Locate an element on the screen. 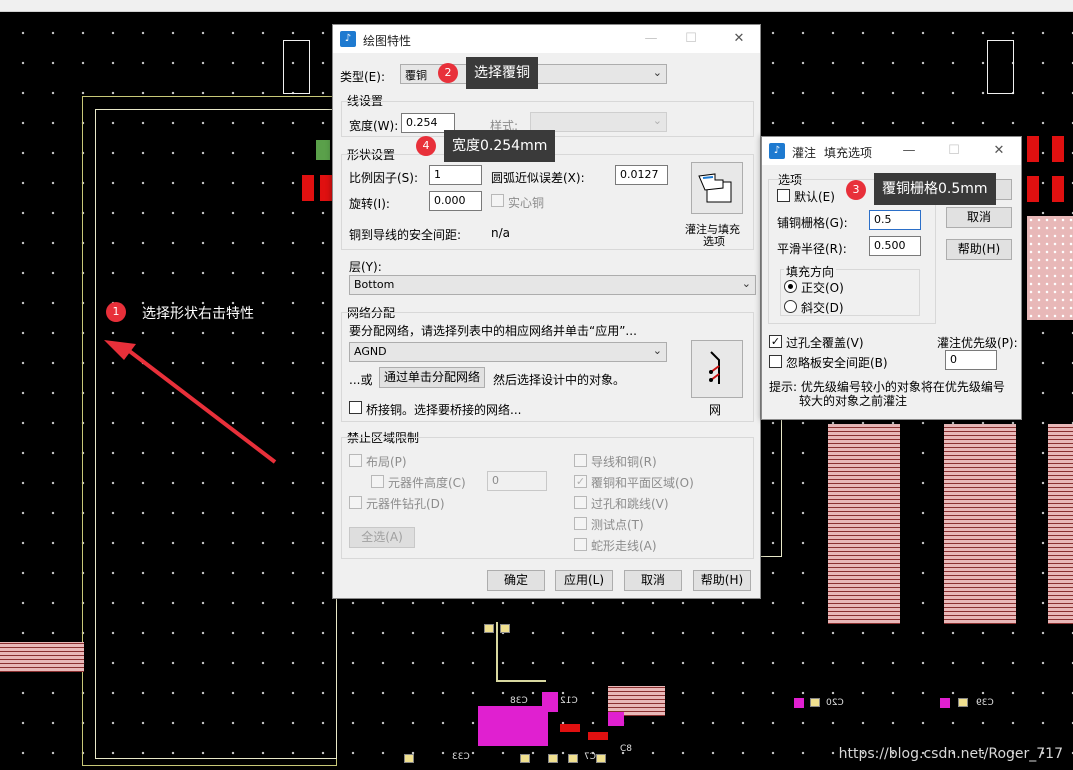 The height and width of the screenshot is (770, 1073). ignore-clearance-checkbox is located at coordinates (775, 361).